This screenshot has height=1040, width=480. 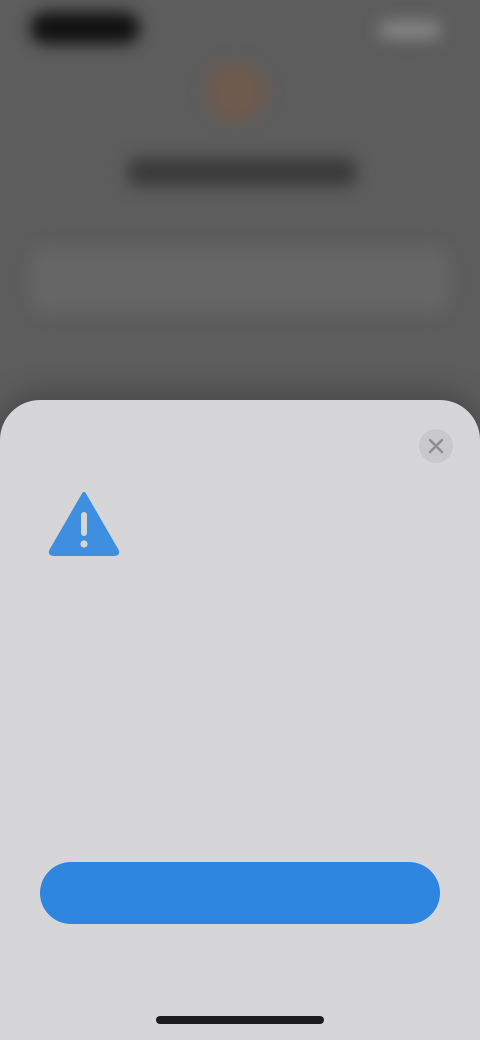 I want to click on status-indicators, so click(x=410, y=30).